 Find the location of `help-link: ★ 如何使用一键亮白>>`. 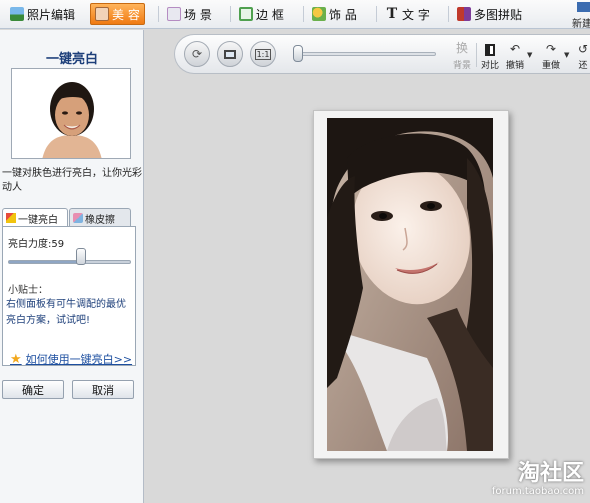

help-link: ★ 如何使用一键亮白>> is located at coordinates (71, 359).